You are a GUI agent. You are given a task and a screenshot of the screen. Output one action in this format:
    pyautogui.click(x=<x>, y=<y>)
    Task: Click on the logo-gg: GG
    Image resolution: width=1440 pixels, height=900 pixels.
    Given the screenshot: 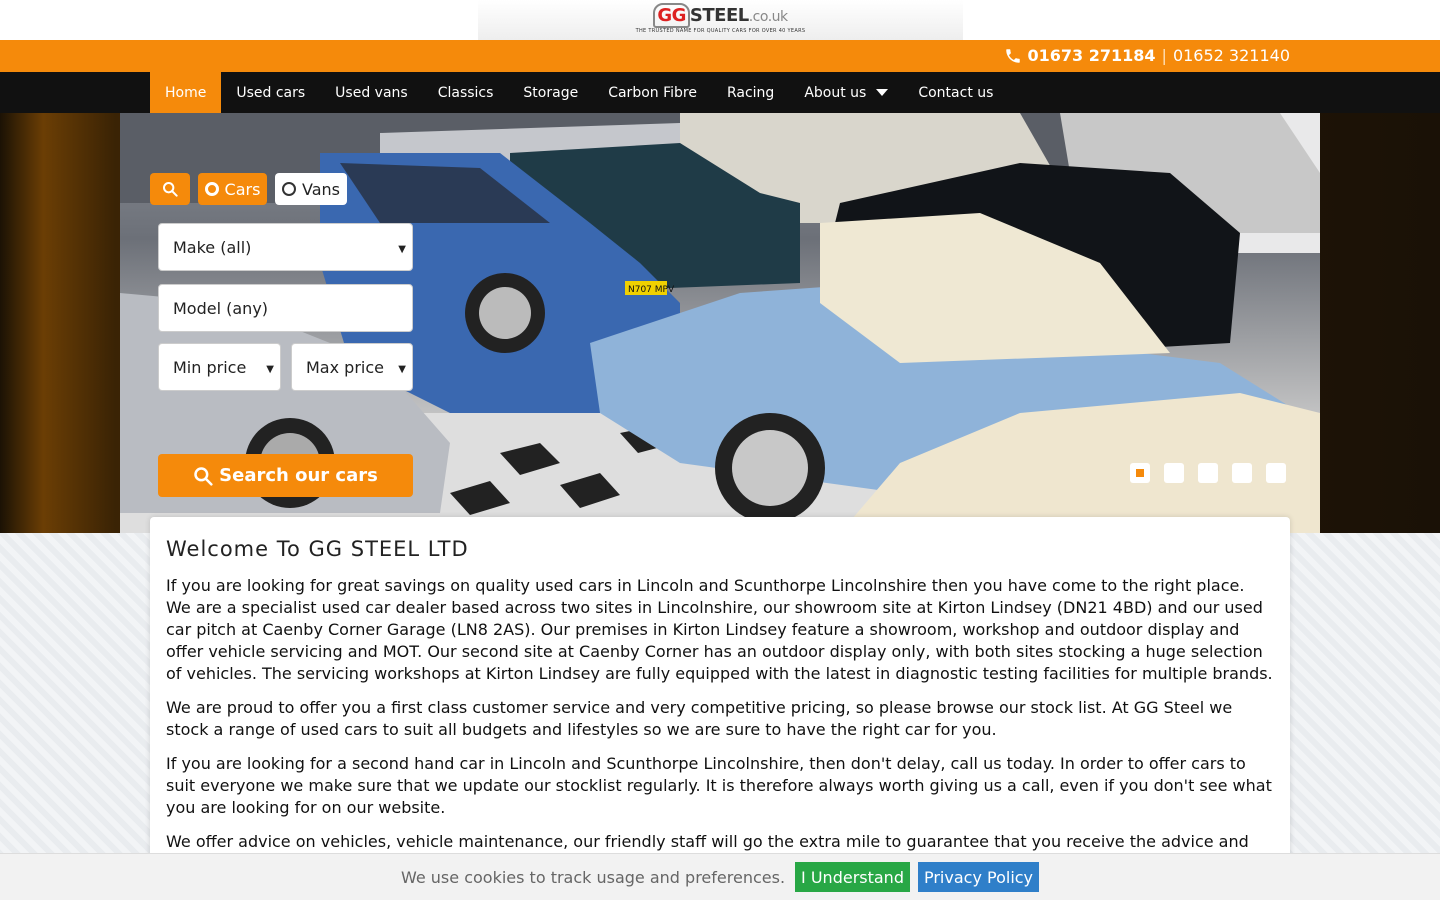 What is the action you would take?
    pyautogui.click(x=671, y=15)
    